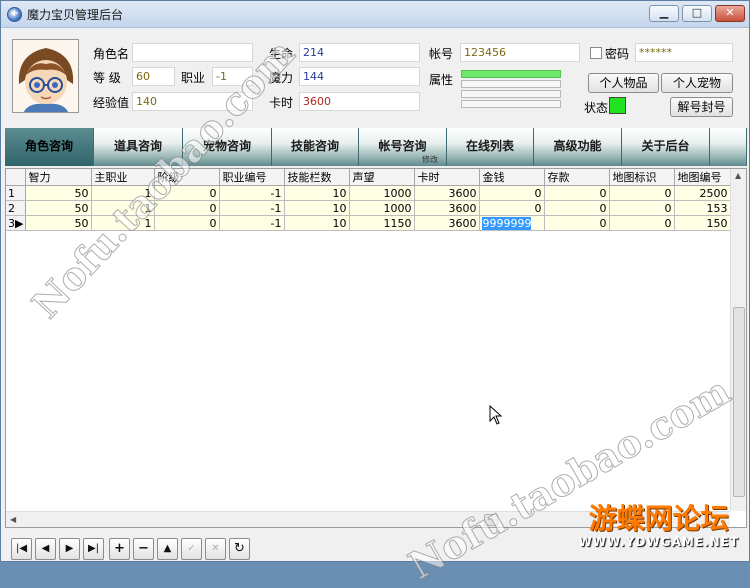 The height and width of the screenshot is (588, 750). Describe the element at coordinates (490, 147) in the screenshot. I see `tab-online-list: 在线列表` at that location.